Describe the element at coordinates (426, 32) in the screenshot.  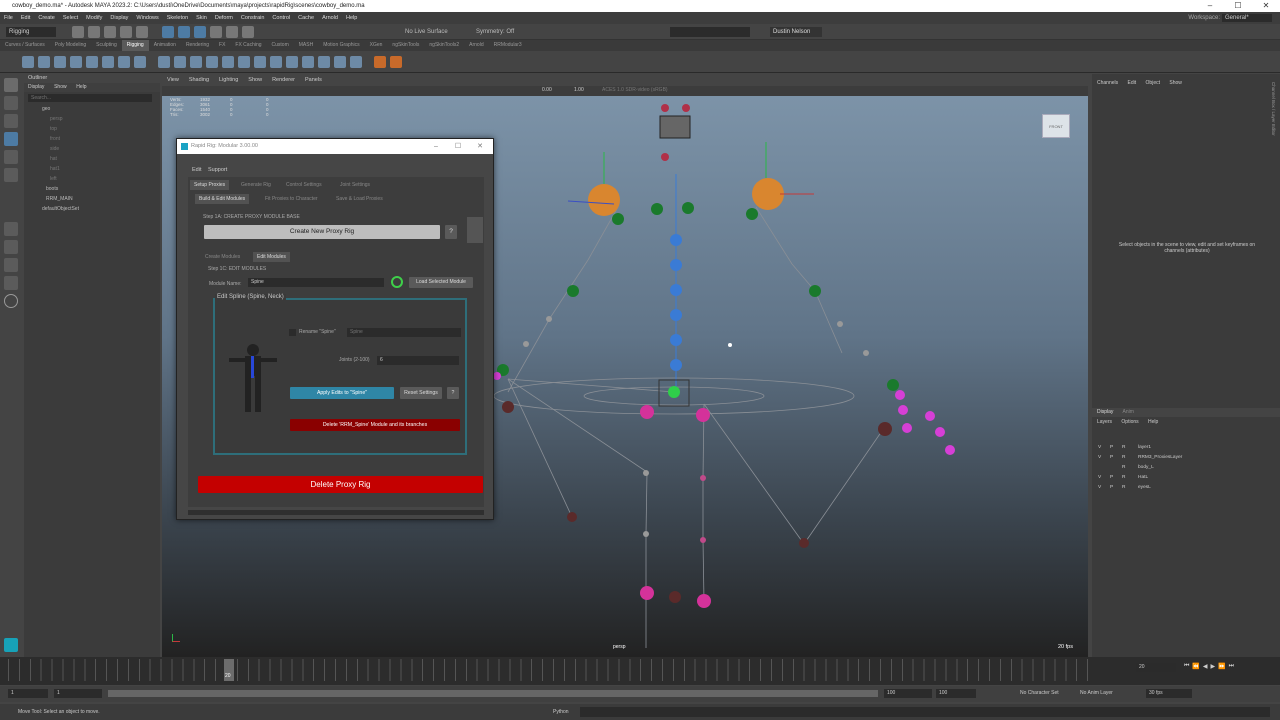
I see `live-surface-field: No Live Surface` at that location.